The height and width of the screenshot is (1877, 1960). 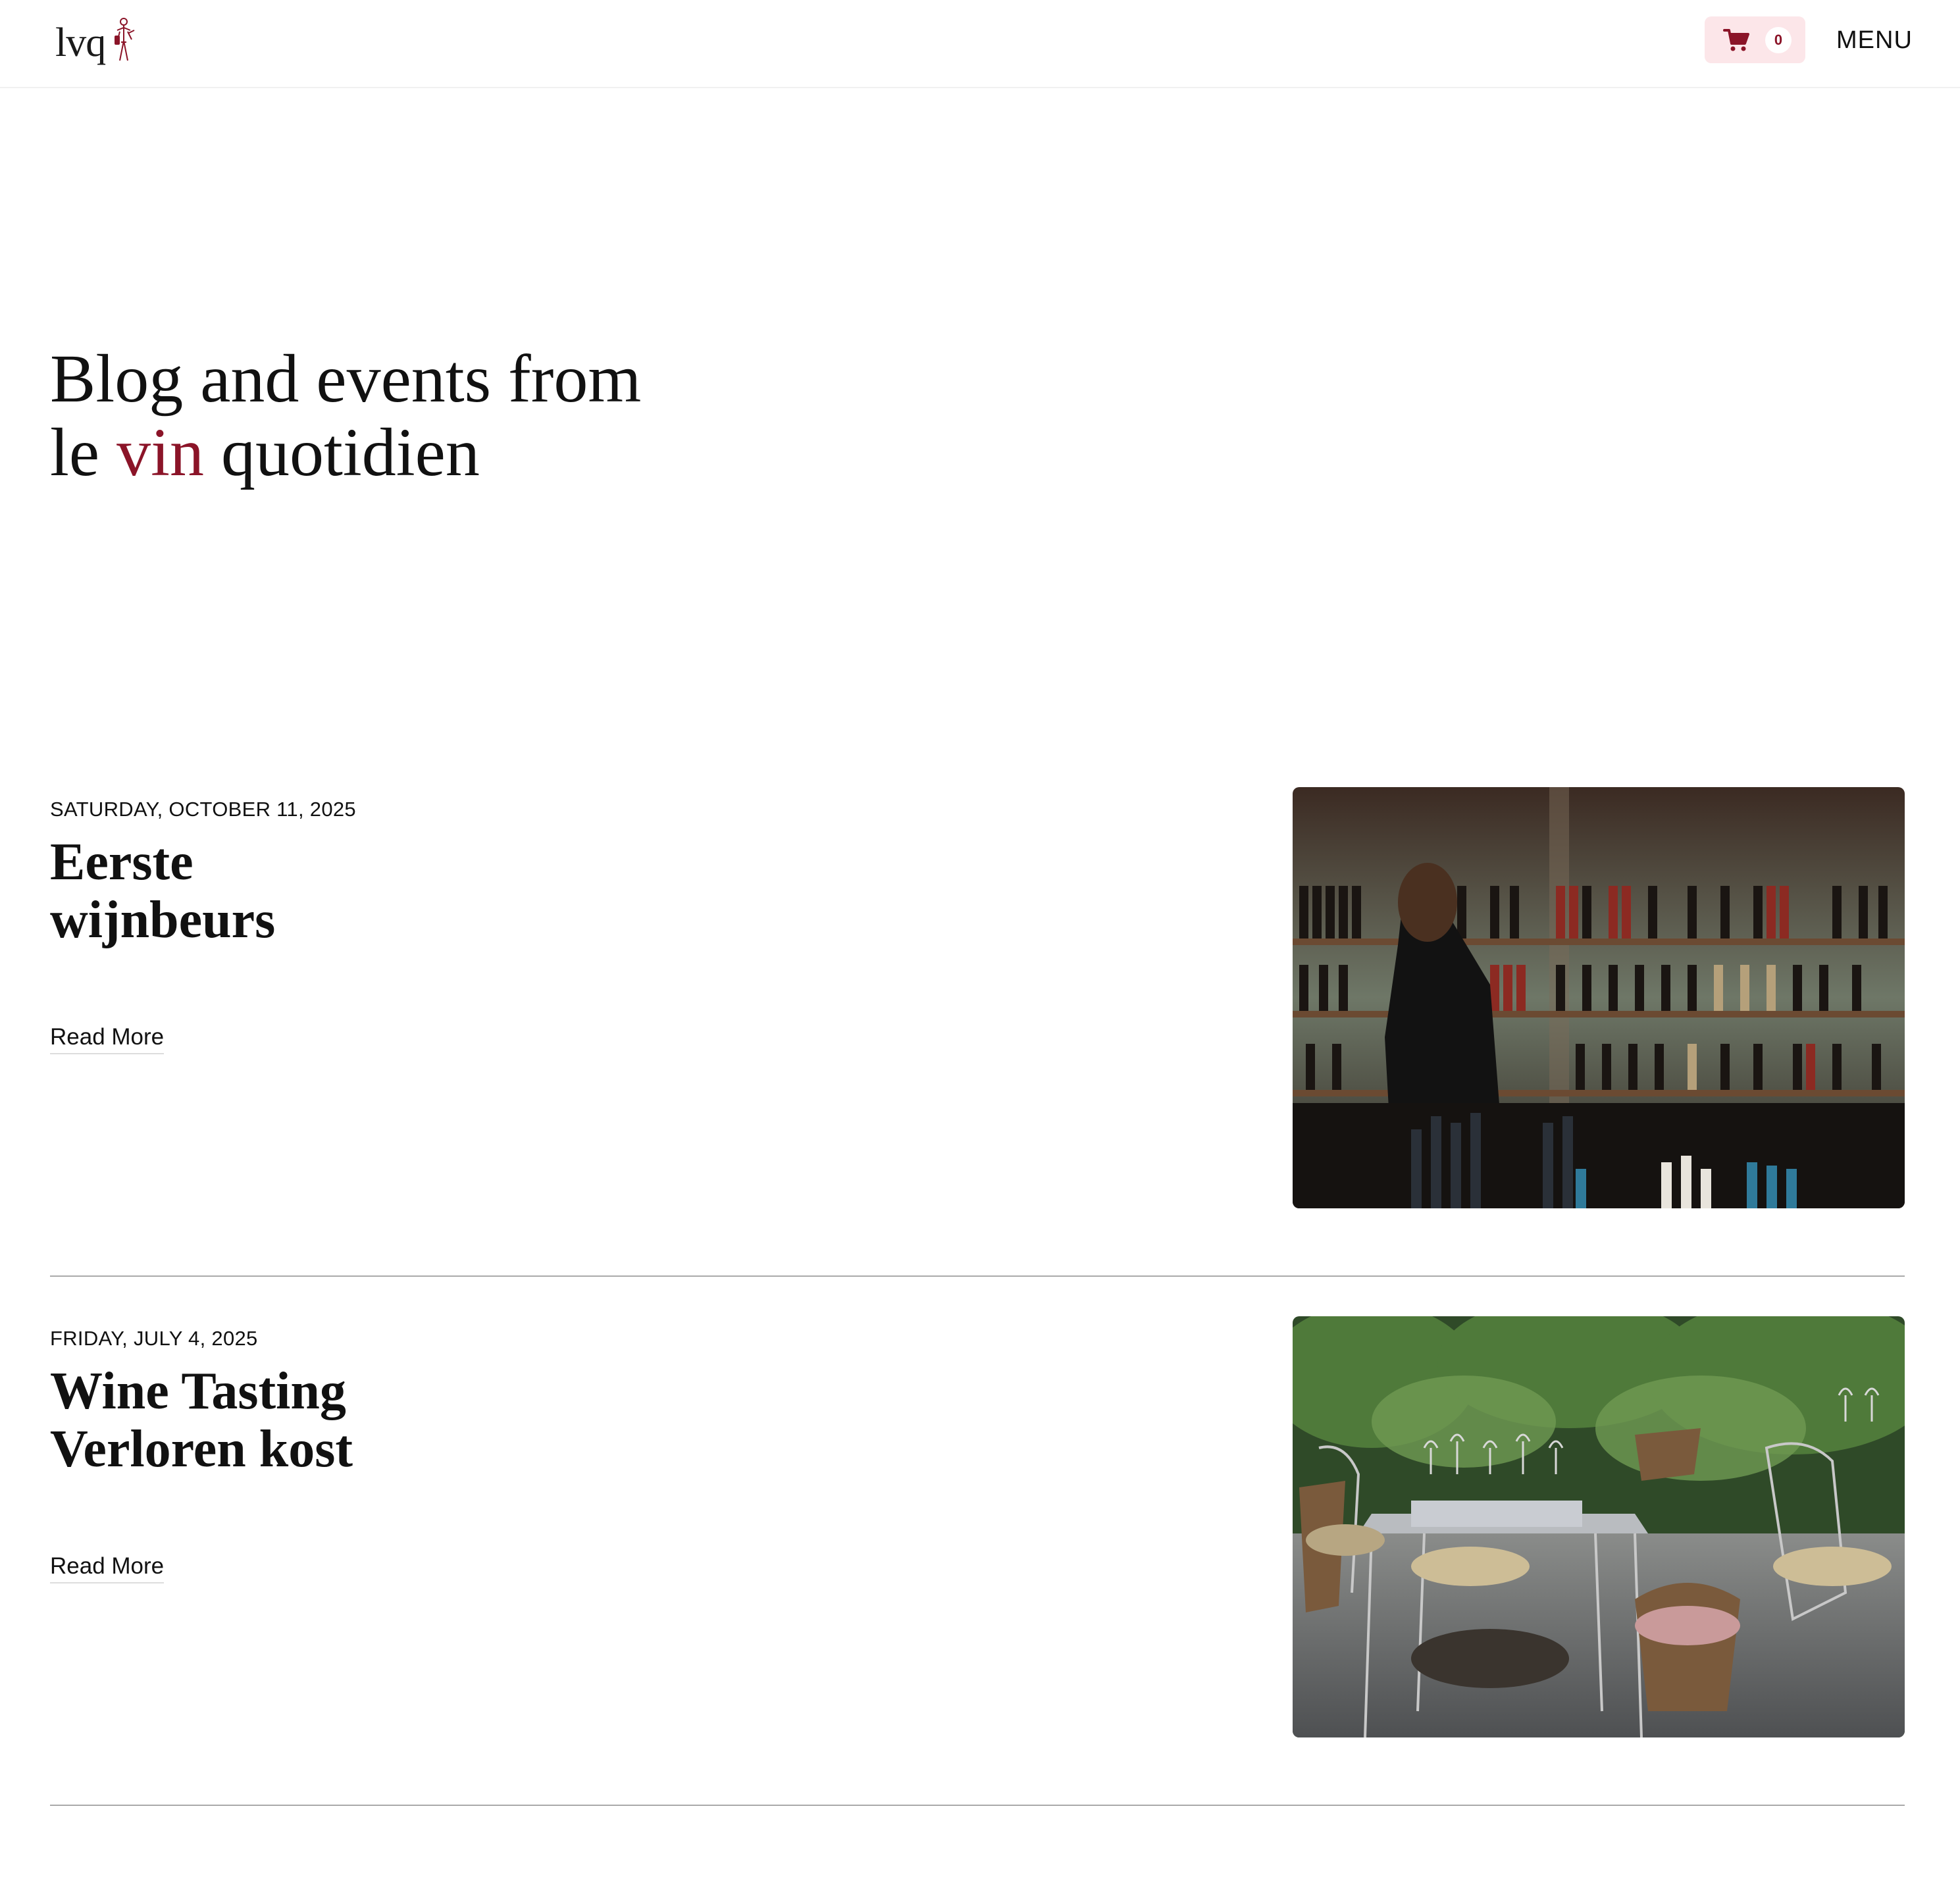 What do you see at coordinates (125, 39) in the screenshot?
I see `logo-figure-icon` at bounding box center [125, 39].